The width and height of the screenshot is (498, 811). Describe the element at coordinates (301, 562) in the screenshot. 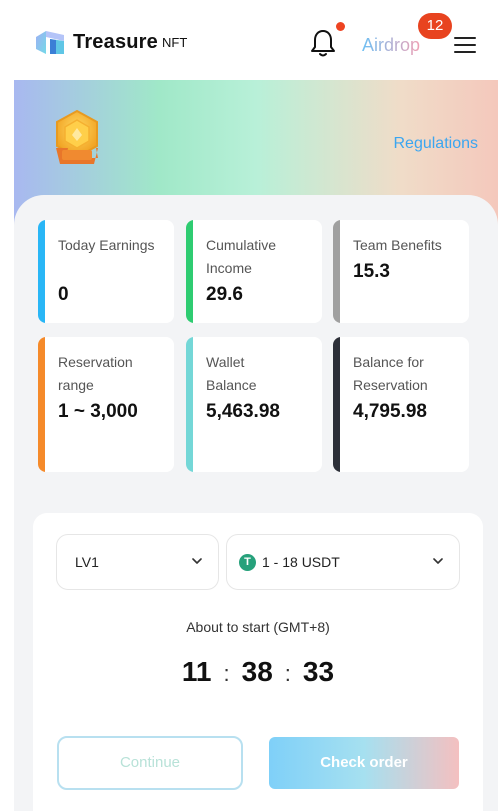

I see `range-select-value: 1 - 18 USDT` at that location.